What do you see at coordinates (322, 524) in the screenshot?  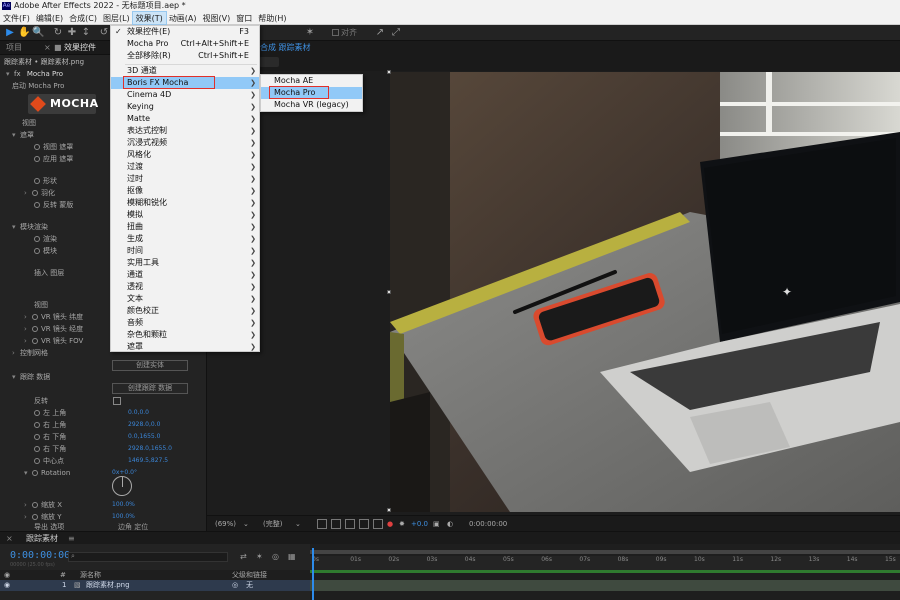 I see `region-of-interest-icon` at bounding box center [322, 524].